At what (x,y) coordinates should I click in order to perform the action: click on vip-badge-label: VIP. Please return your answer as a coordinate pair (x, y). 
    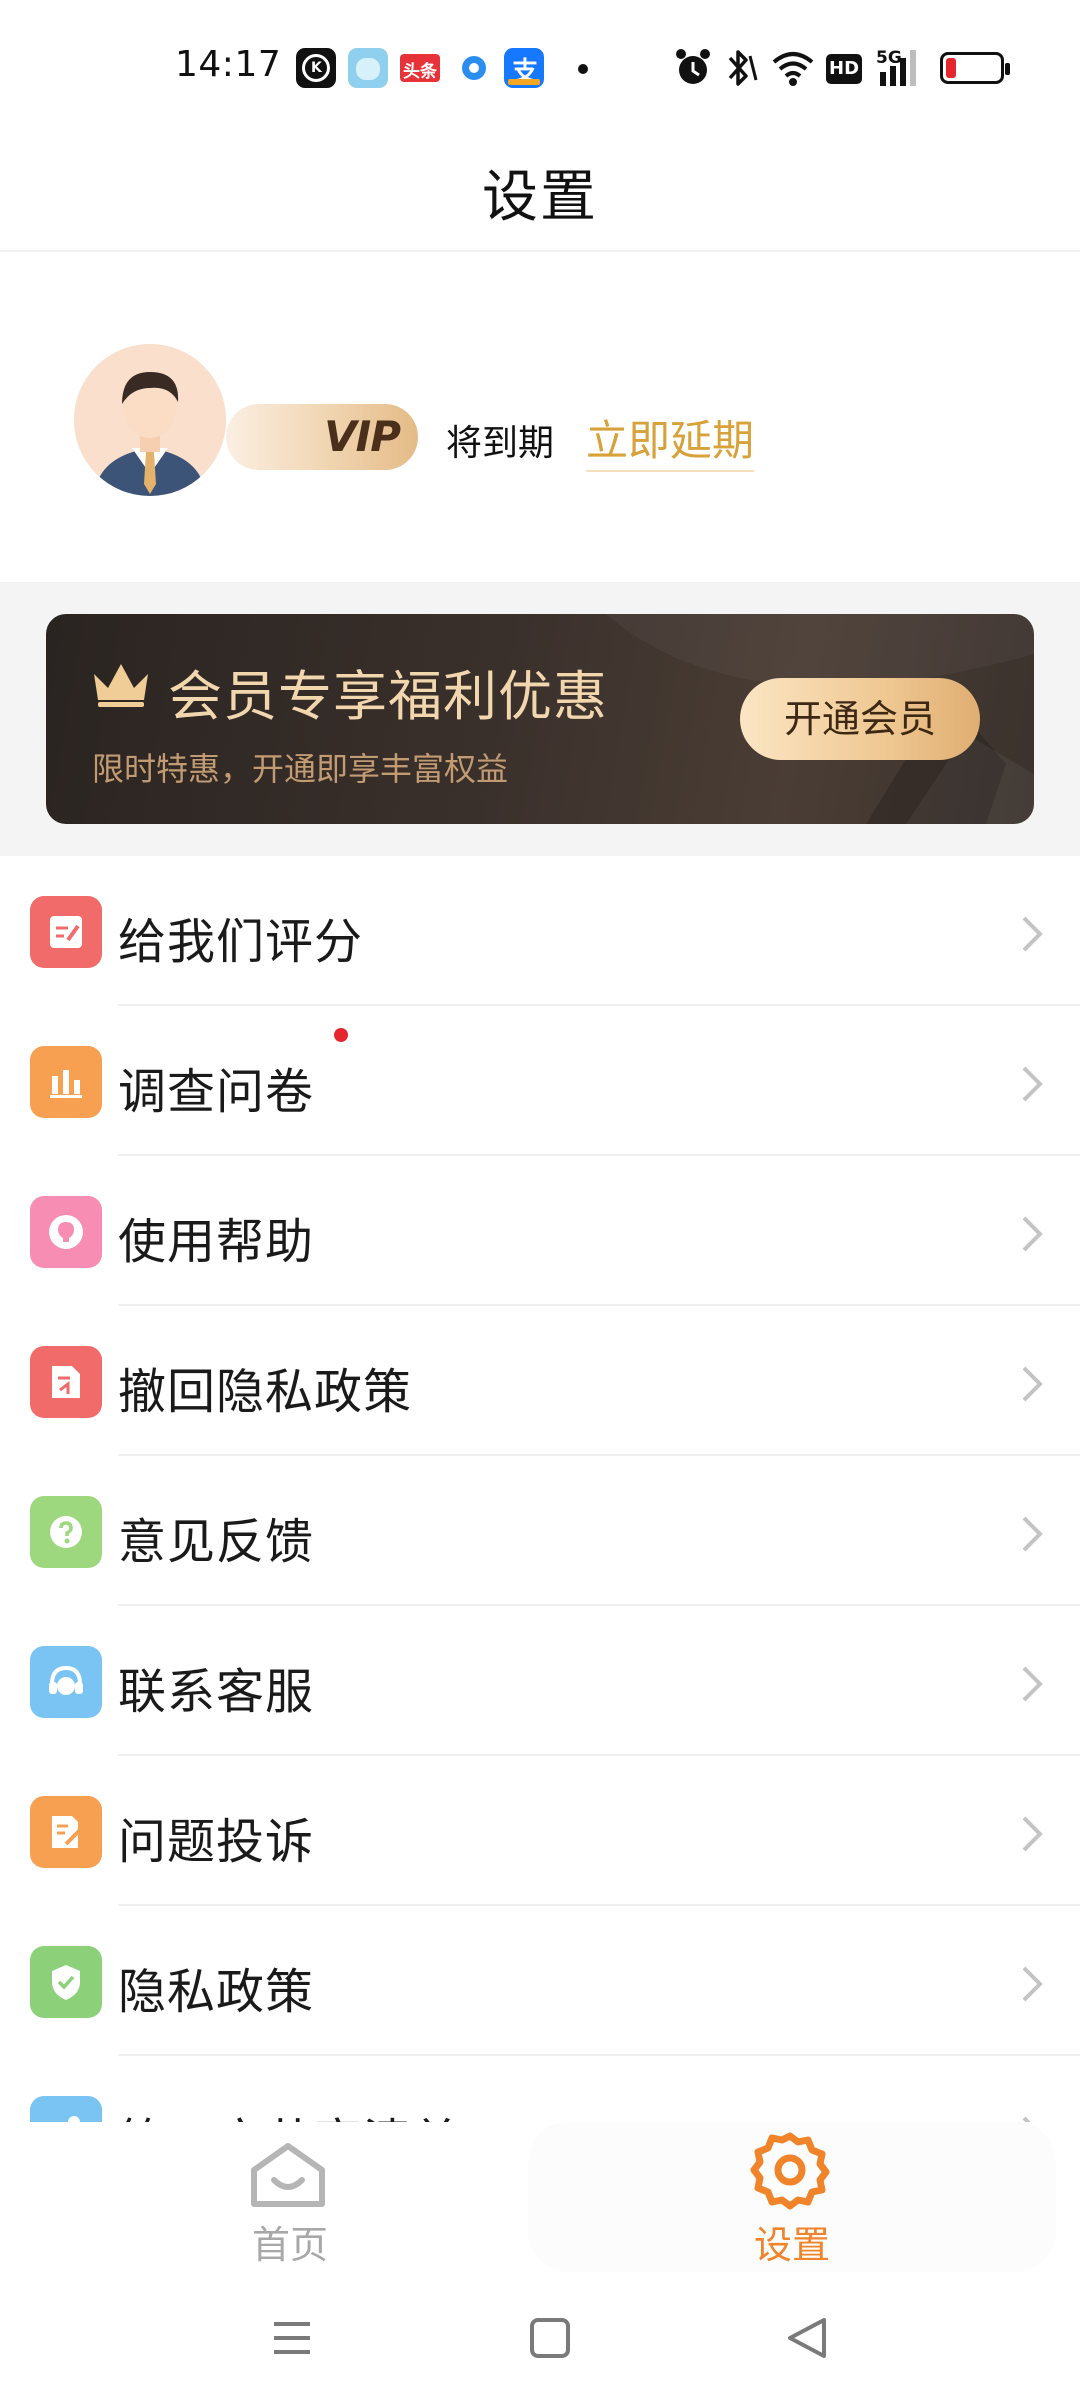
    Looking at the image, I should click on (362, 436).